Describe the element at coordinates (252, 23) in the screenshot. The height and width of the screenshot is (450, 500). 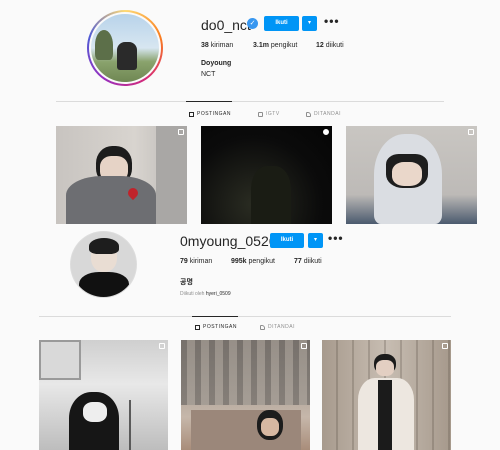
I see `verified-badge-icon: ✓` at that location.